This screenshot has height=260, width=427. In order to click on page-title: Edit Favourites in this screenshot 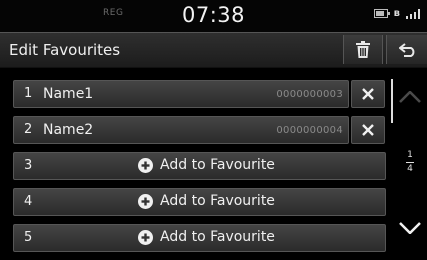, I will do `click(65, 50)`.